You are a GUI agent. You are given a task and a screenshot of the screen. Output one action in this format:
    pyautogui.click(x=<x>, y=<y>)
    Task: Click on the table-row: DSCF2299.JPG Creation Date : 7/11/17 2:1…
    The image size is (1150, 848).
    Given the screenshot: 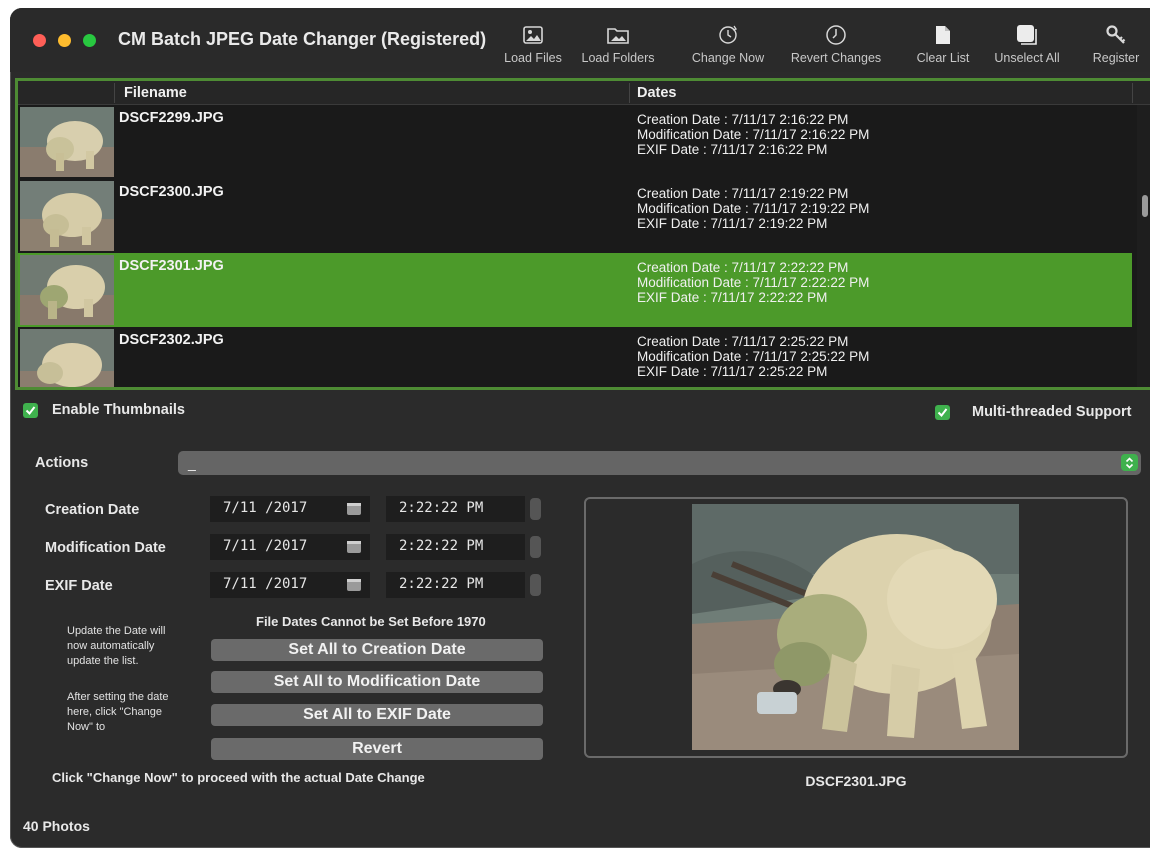 What is the action you would take?
    pyautogui.click(x=575, y=142)
    